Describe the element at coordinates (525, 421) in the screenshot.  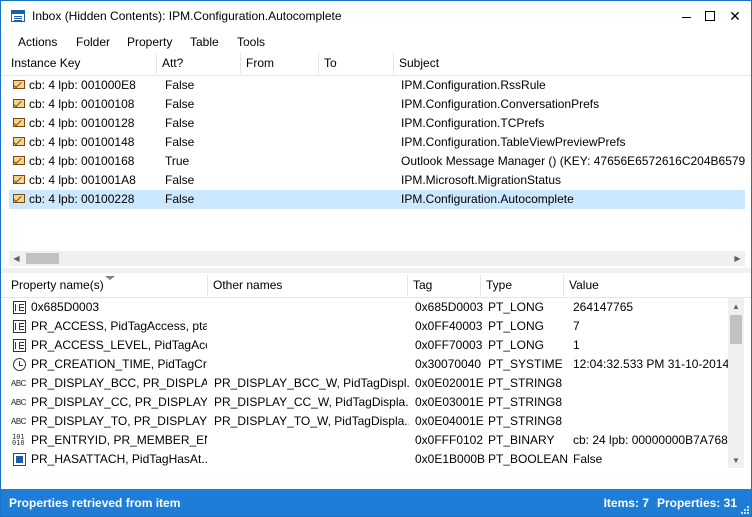
I see `property-type: PT_STRING8` at that location.